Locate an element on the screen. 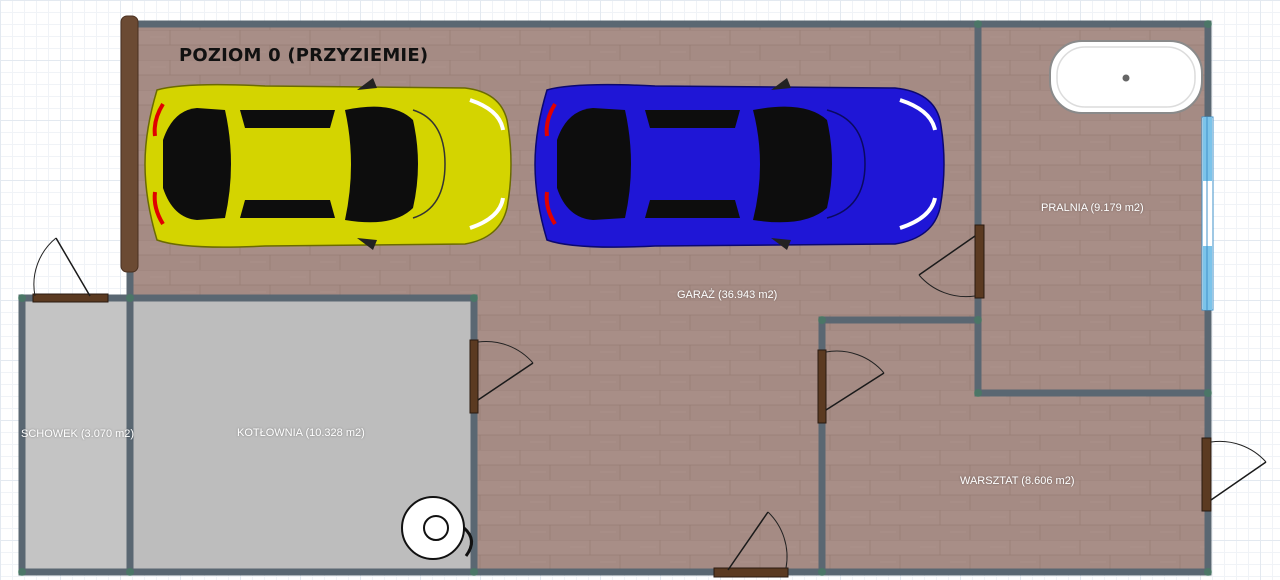 This screenshot has height=580, width=1280. room-label-workshop: WARSZTAT (8.606 m2) is located at coordinates (1017, 481).